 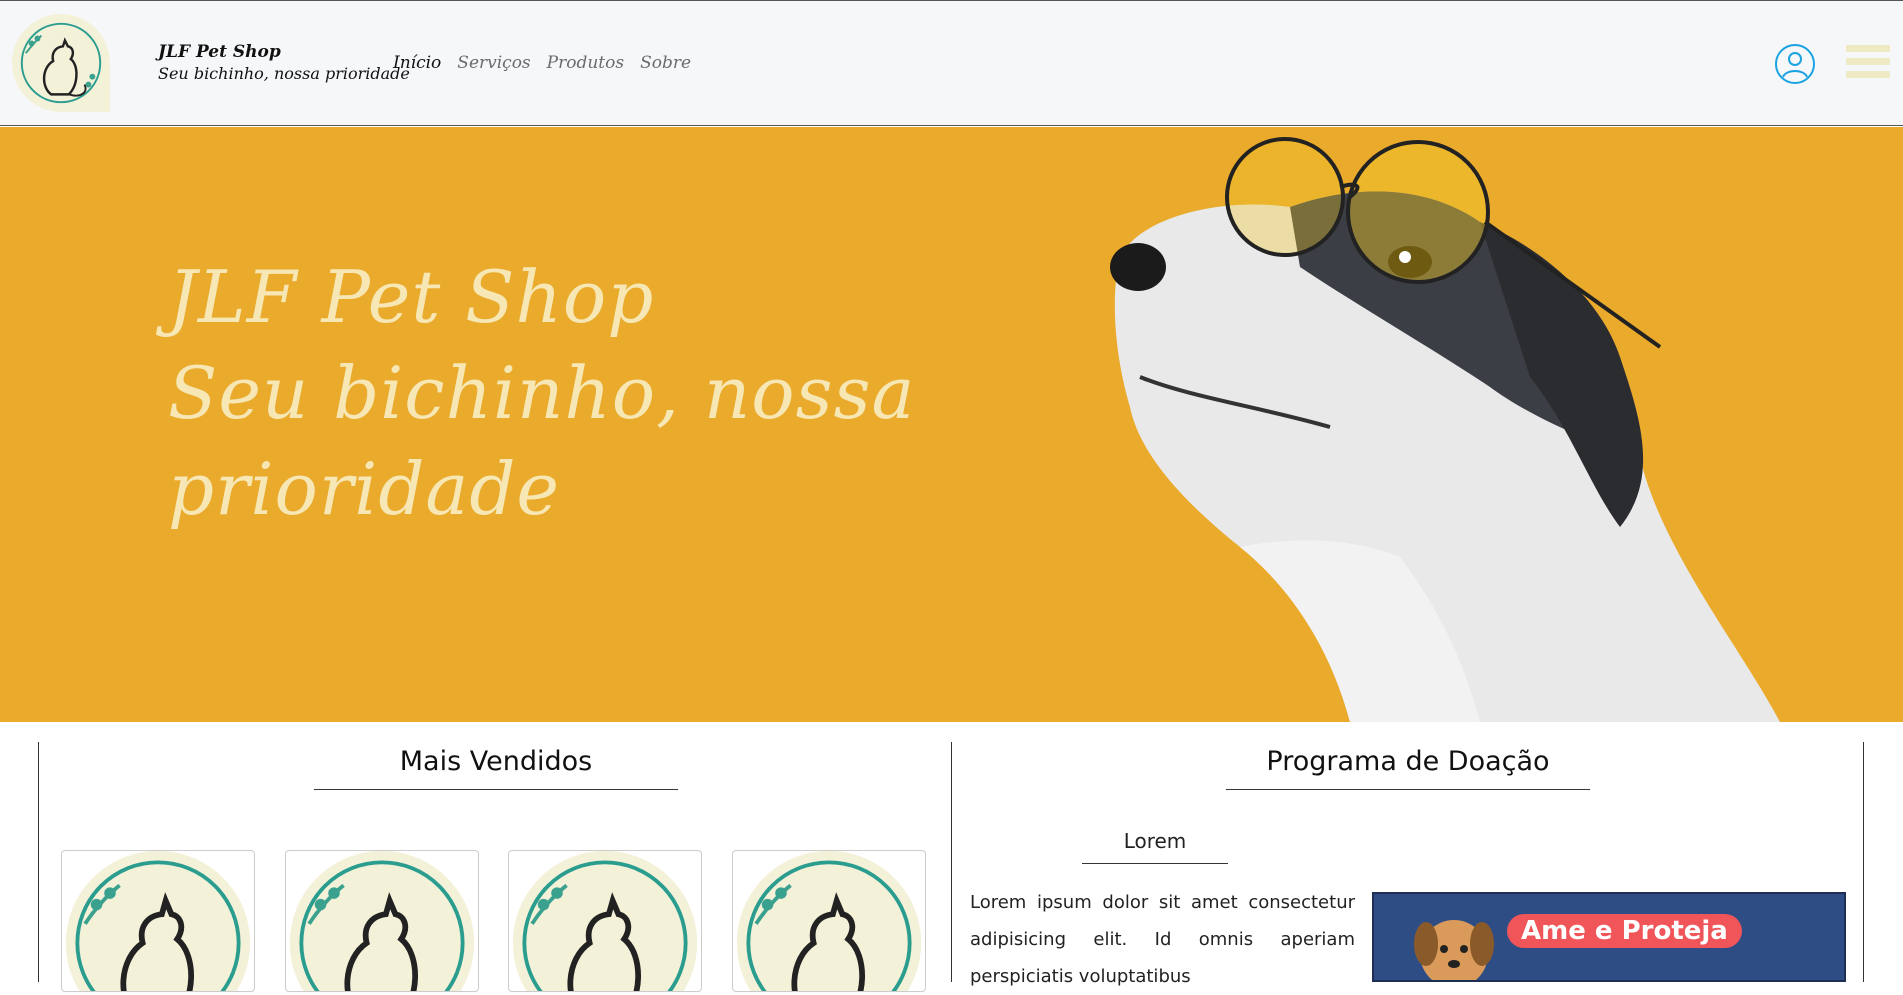 I want to click on subtitle-underline, so click(x=1155, y=863).